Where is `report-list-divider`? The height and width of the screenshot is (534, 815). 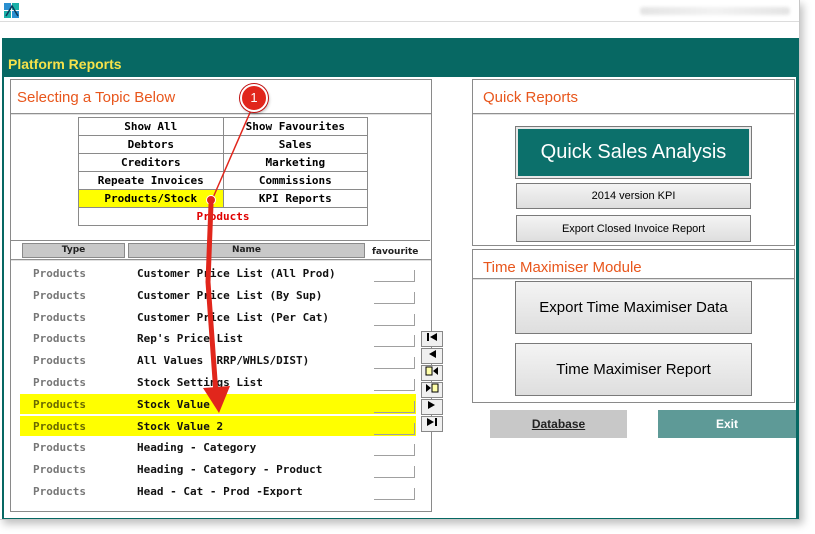 report-list-divider is located at coordinates (221, 260).